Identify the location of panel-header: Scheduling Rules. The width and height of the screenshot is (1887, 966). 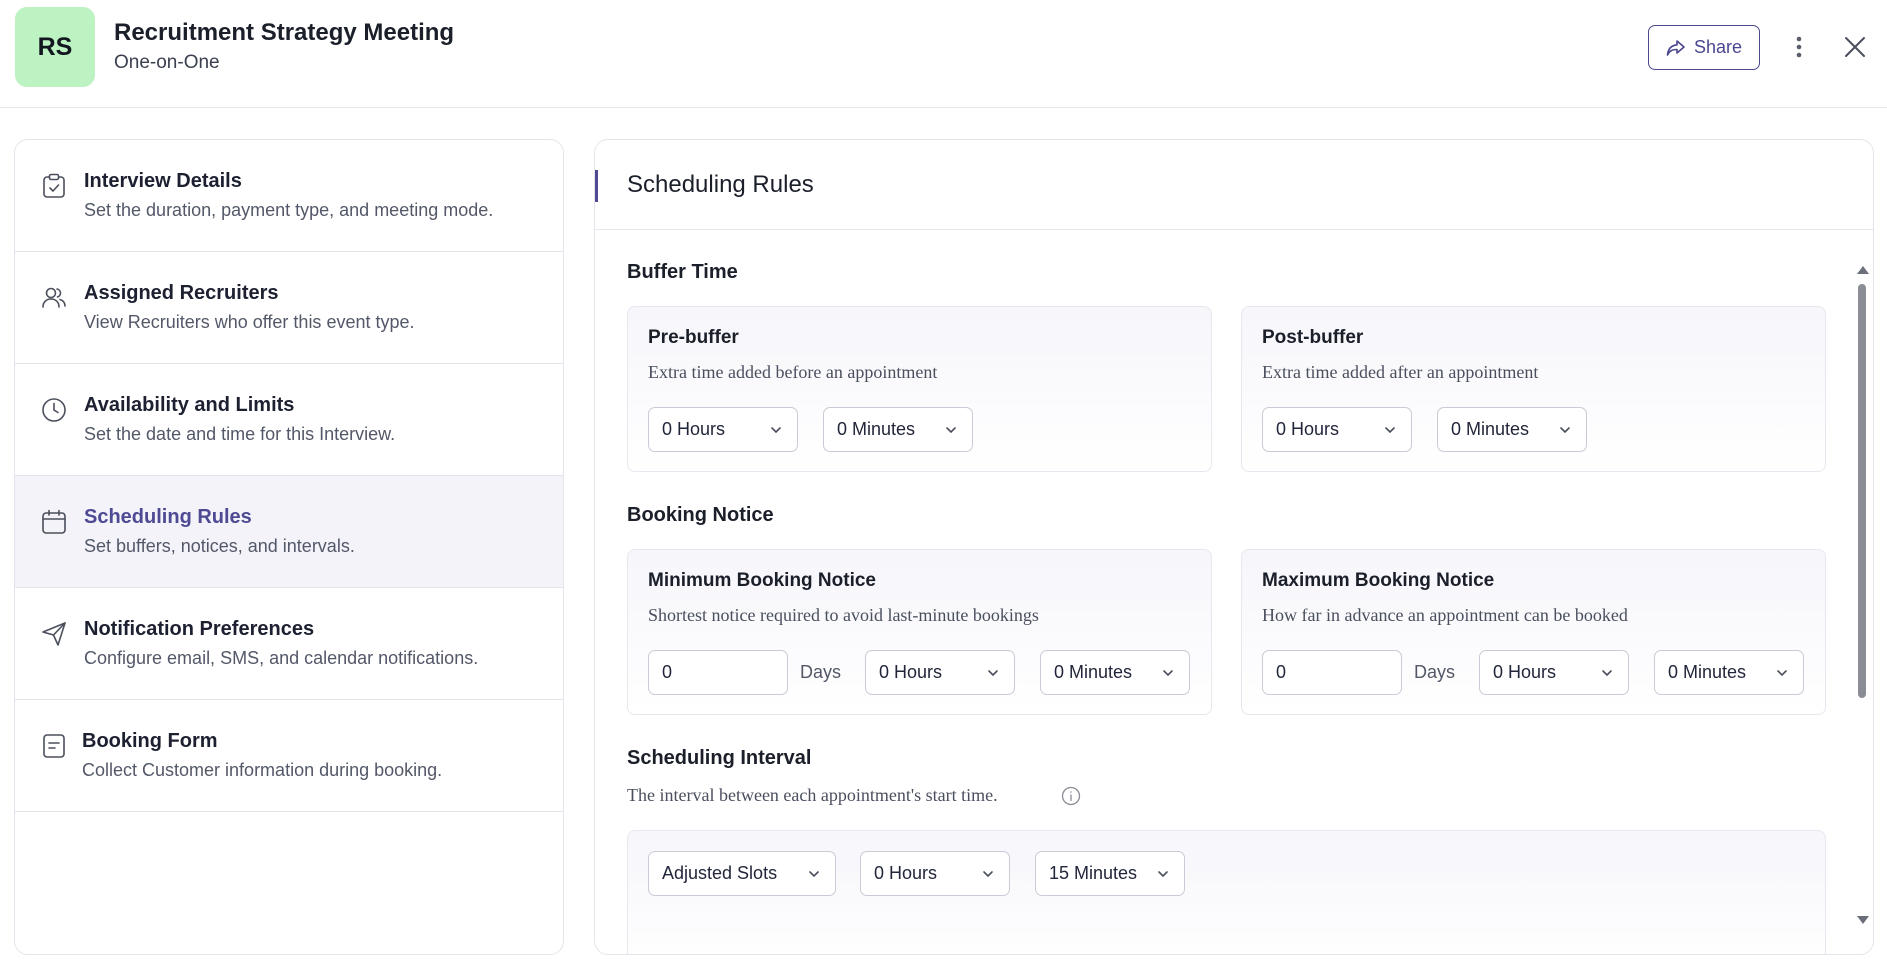
(1234, 185).